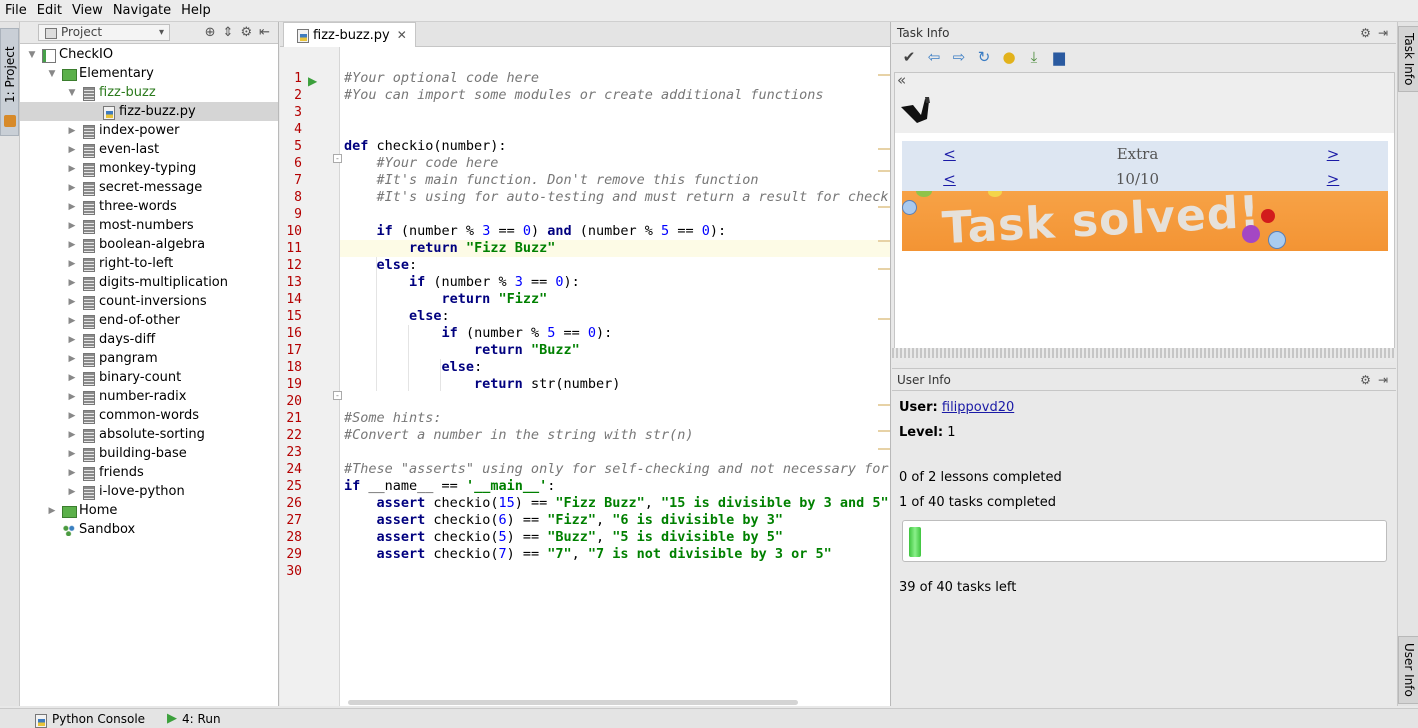 The width and height of the screenshot is (1418, 728). Describe the element at coordinates (87, 720) in the screenshot. I see `python-console-button: Python Console` at that location.